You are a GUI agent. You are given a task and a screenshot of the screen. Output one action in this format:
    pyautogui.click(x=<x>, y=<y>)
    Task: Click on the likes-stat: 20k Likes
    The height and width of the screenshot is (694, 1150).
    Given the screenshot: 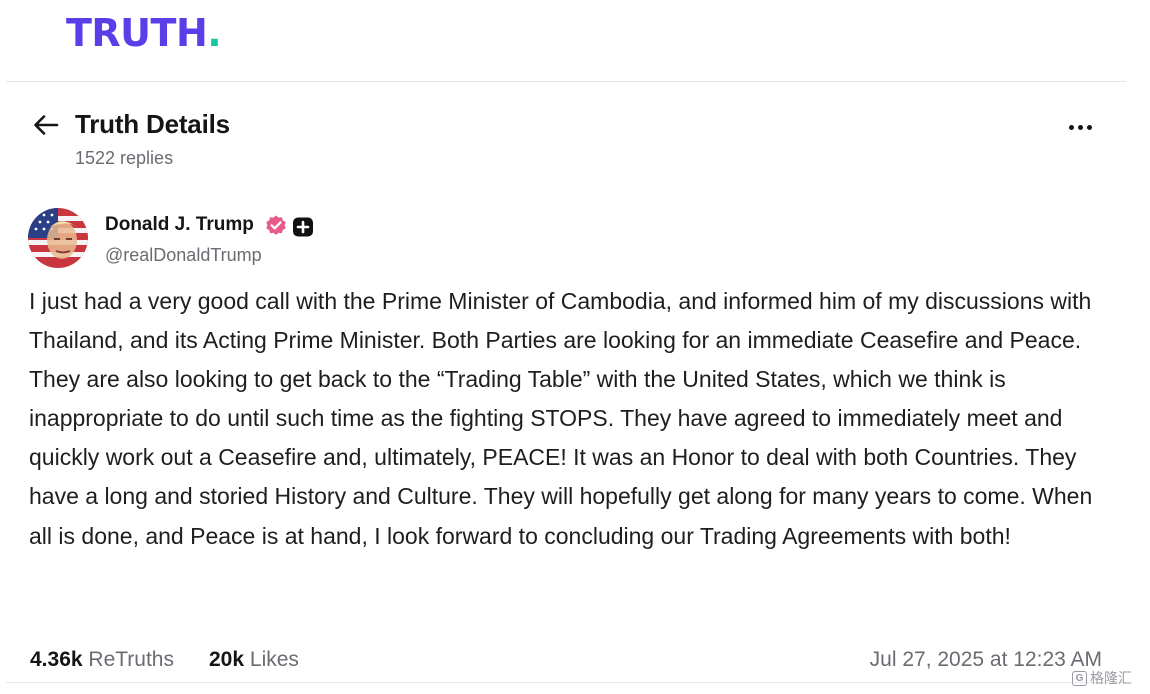 What is the action you would take?
    pyautogui.click(x=254, y=660)
    